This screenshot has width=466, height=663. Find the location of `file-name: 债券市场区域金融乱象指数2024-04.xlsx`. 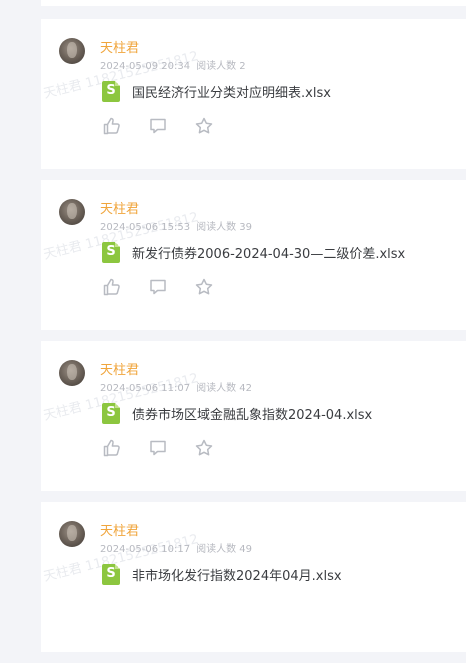

file-name: 债券市场区域金融乱象指数2024-04.xlsx is located at coordinates (252, 413).